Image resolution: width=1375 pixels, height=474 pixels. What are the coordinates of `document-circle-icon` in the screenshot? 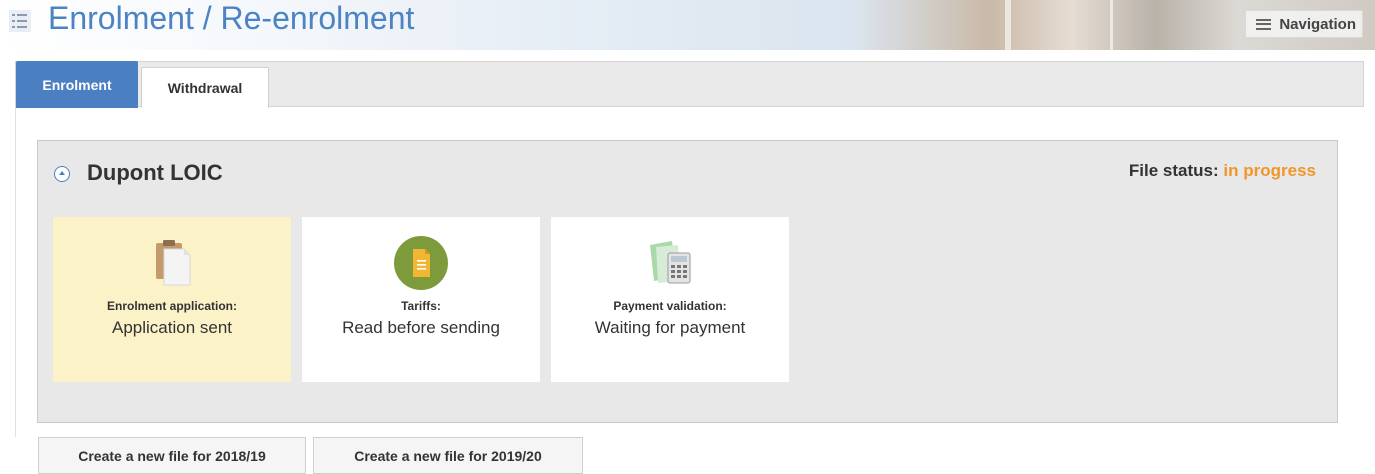 It's located at (421, 263).